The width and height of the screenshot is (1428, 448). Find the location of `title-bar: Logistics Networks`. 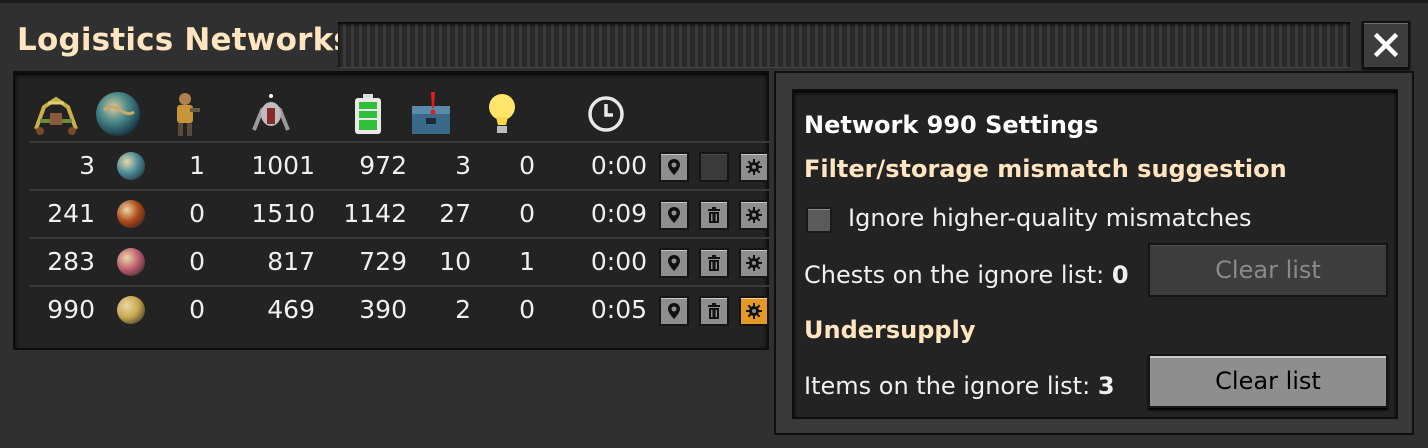

title-bar: Logistics Networks is located at coordinates (714, 38).